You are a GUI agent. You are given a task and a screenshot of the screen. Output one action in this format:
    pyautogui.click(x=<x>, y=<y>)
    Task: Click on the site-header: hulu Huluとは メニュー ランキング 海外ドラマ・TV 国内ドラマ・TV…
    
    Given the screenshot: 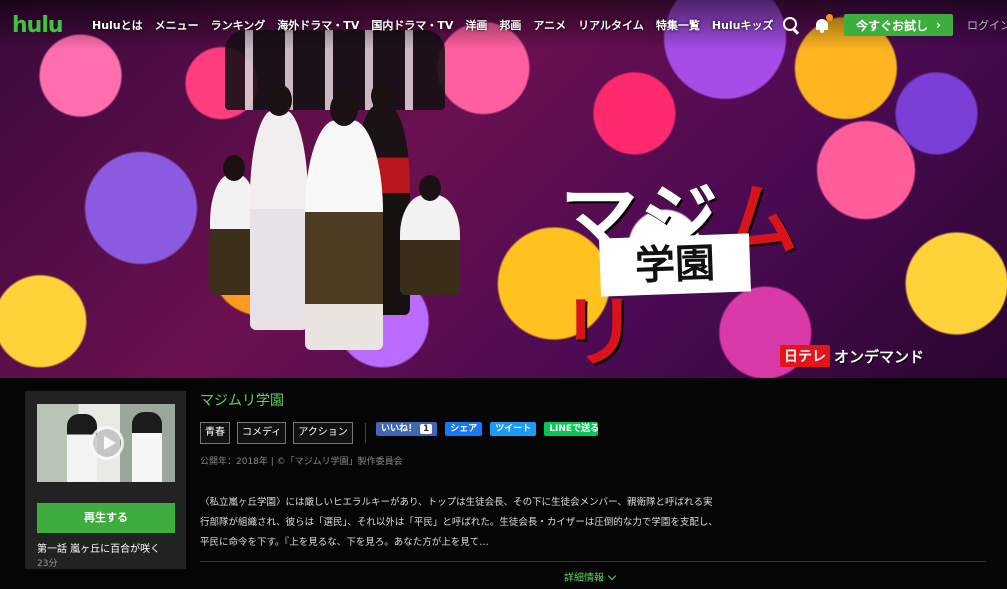 What is the action you would take?
    pyautogui.click(x=503, y=25)
    